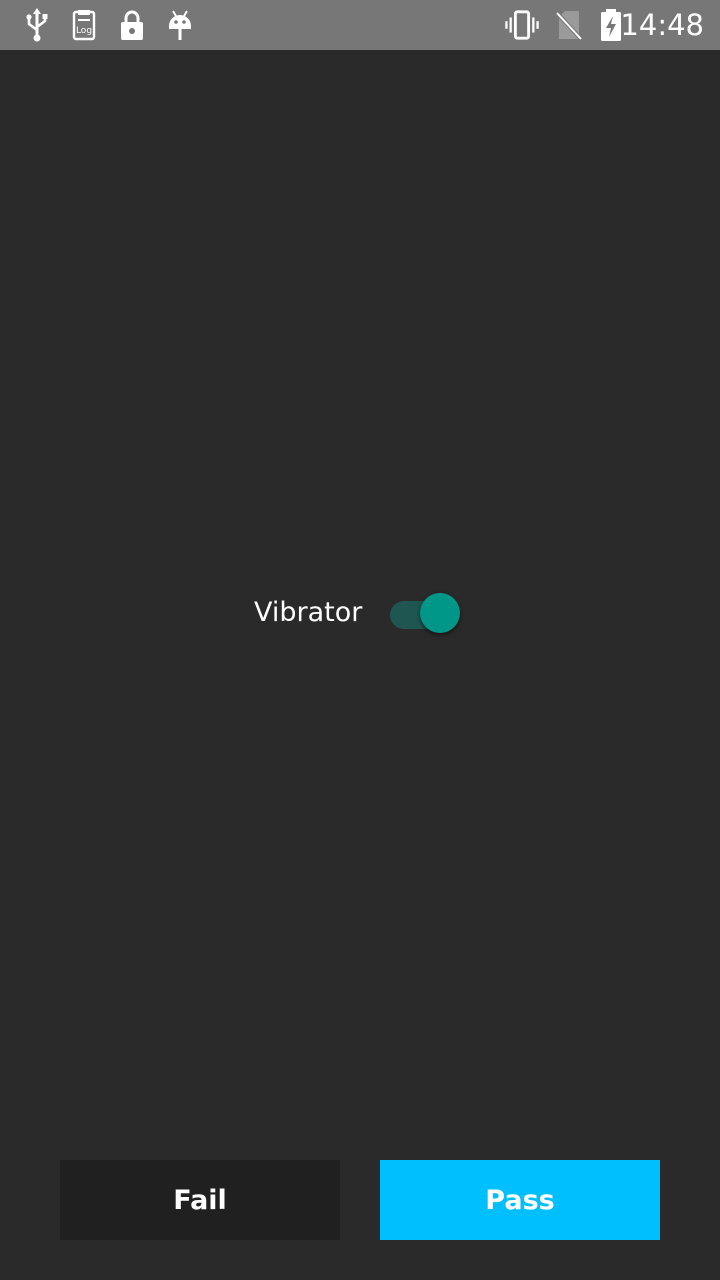 Image resolution: width=720 pixels, height=1280 pixels. Describe the element at coordinates (180, 25) in the screenshot. I see `android-icon` at that location.